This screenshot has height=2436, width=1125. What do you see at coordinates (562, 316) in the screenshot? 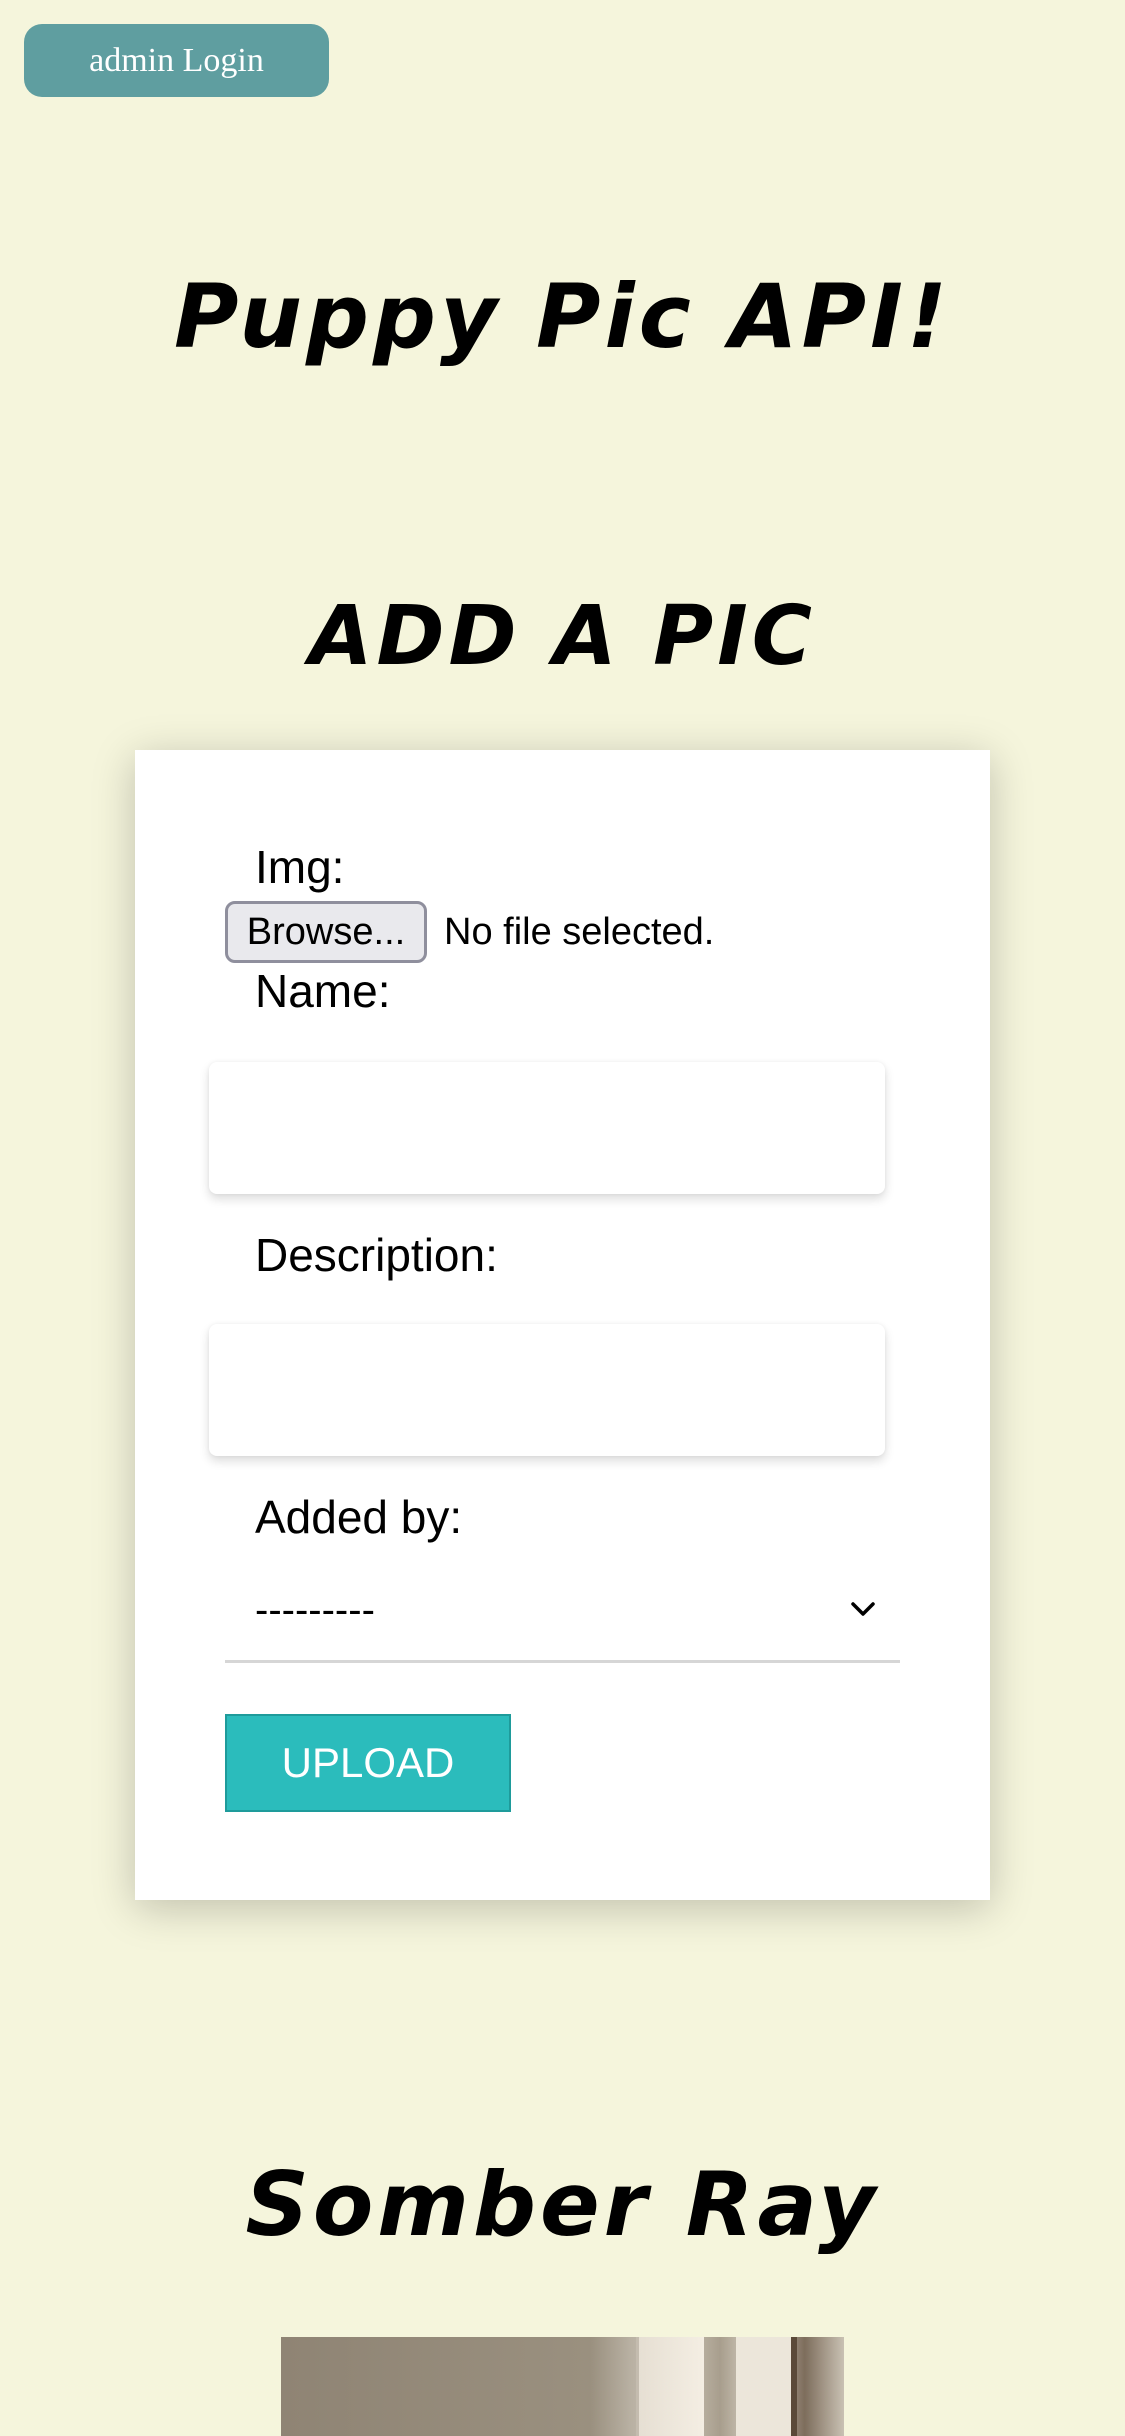
I see `site-title: Puppy Pic API!` at bounding box center [562, 316].